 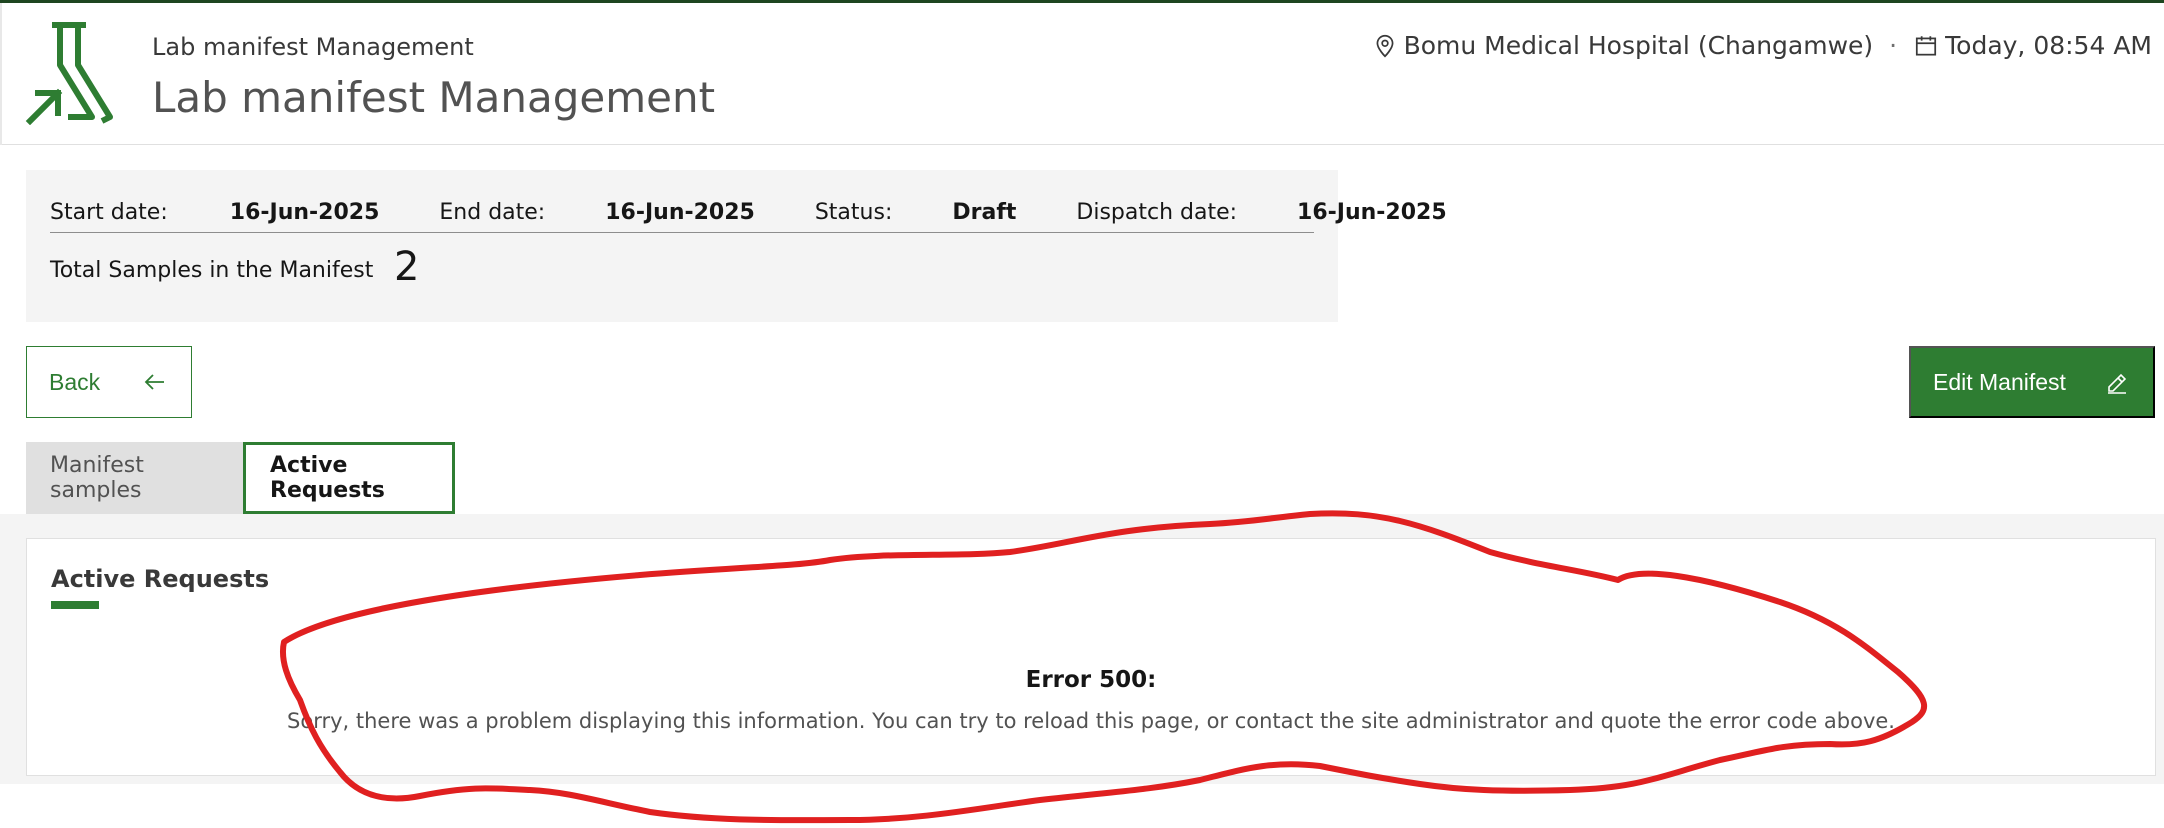 I want to click on manifest-tabs: Manifest samples Active Requests, so click(x=240, y=478).